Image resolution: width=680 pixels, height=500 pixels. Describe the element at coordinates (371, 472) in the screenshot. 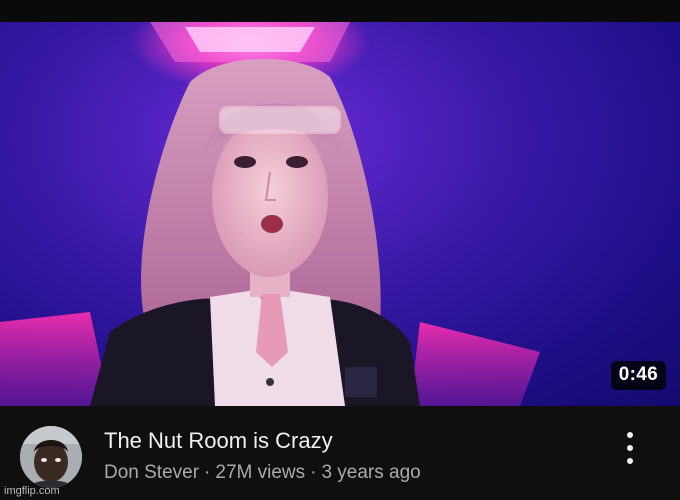

I see `upload-age: 3 years ago` at that location.